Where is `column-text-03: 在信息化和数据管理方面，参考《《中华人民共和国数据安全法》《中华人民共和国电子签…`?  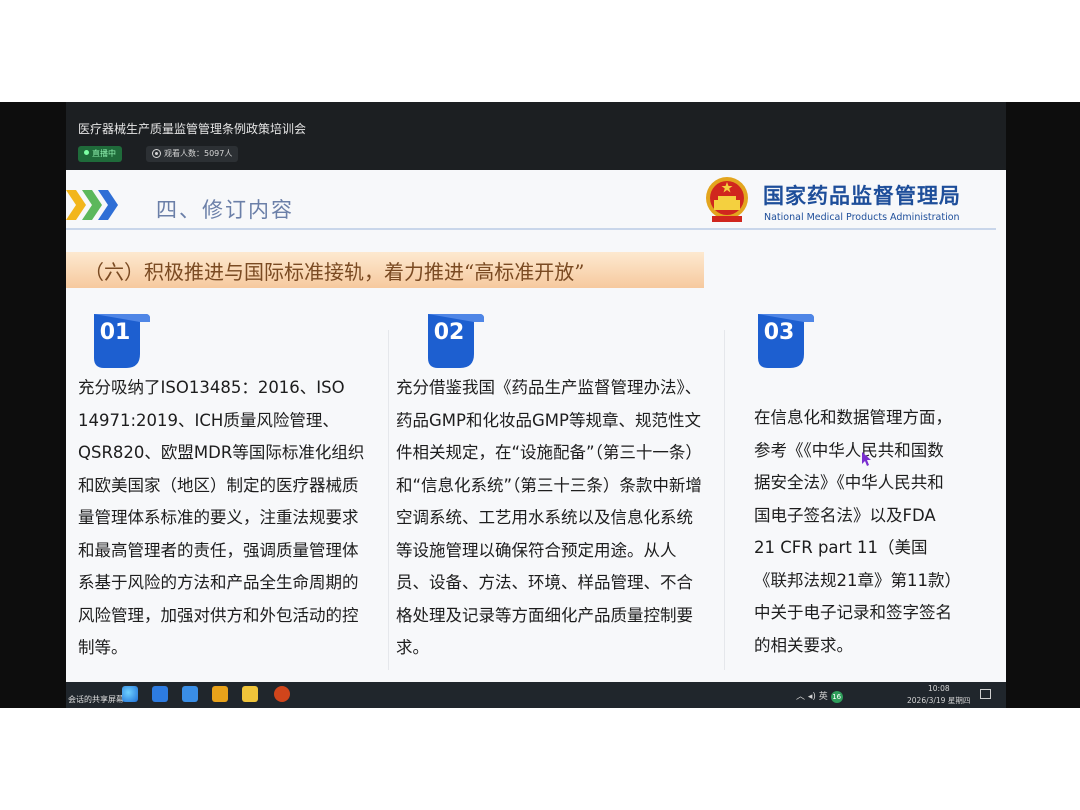 column-text-03: 在信息化和数据管理方面，参考《《中华人民共和国数据安全法》《中华人民共和国电子签… is located at coordinates (853, 531).